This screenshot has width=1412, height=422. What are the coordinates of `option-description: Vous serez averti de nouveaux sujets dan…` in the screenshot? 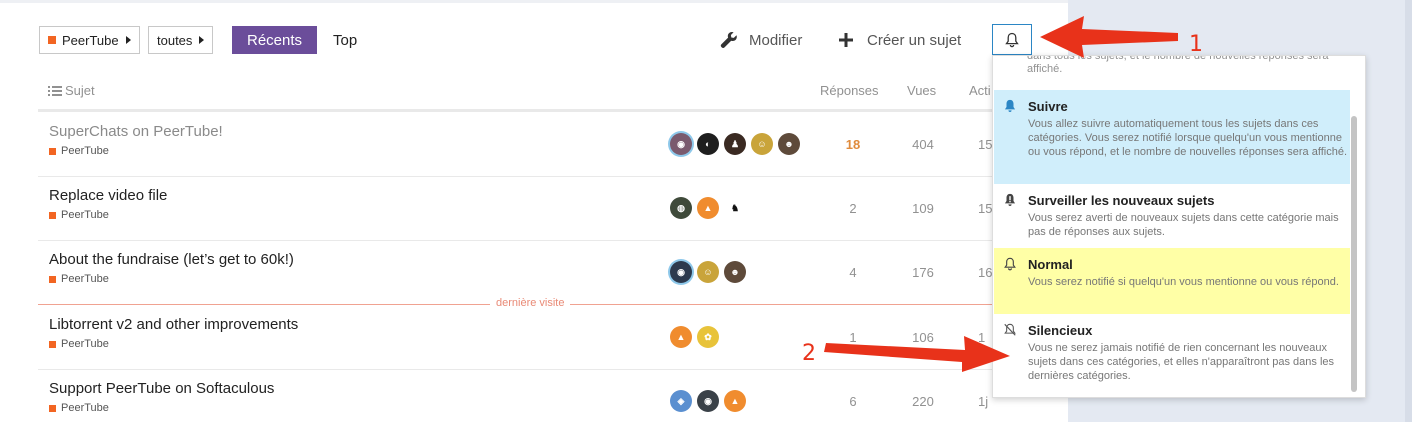 It's located at (1183, 225).